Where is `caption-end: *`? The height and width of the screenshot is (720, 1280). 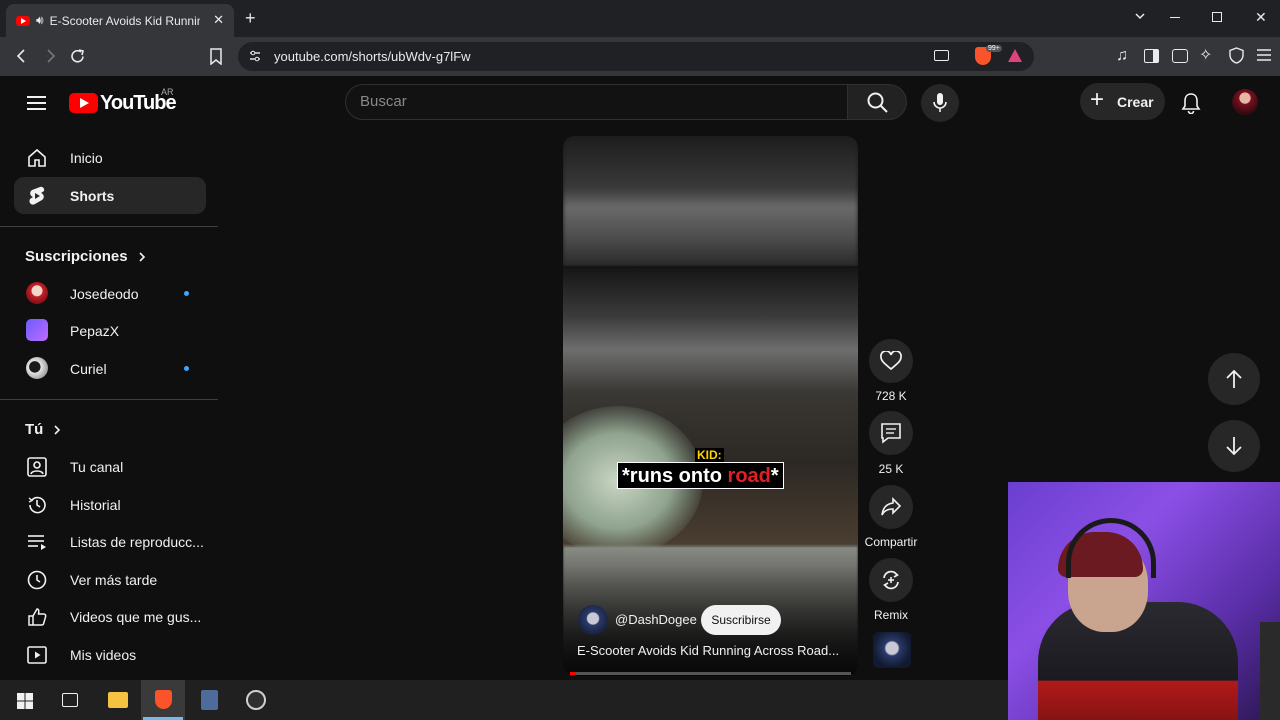
caption-end: * is located at coordinates (774, 476).